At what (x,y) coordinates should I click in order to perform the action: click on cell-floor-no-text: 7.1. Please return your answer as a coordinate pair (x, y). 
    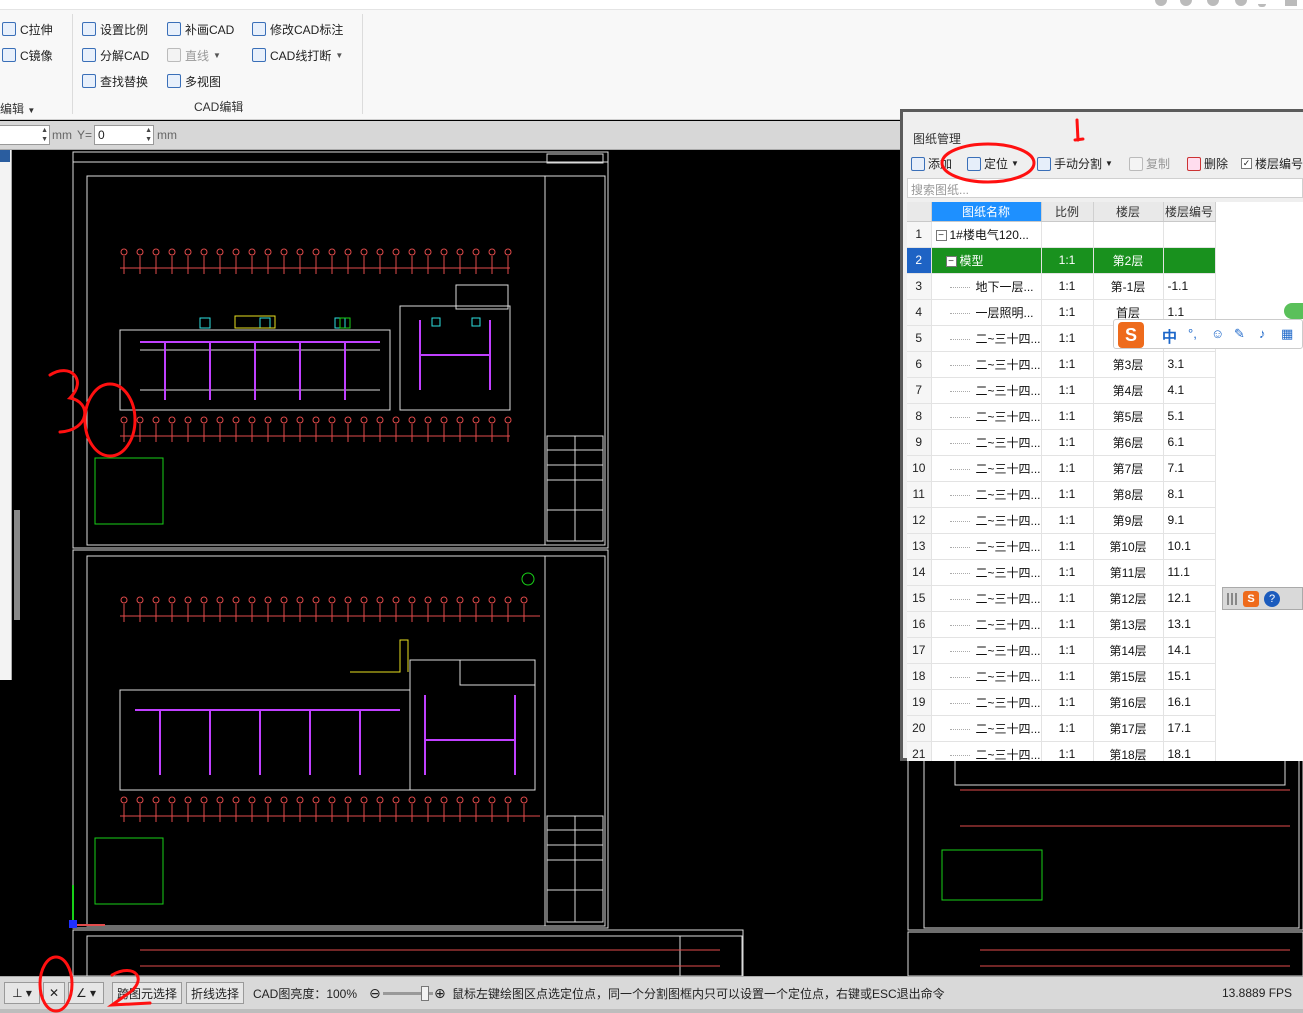
    Looking at the image, I should click on (1176, 468).